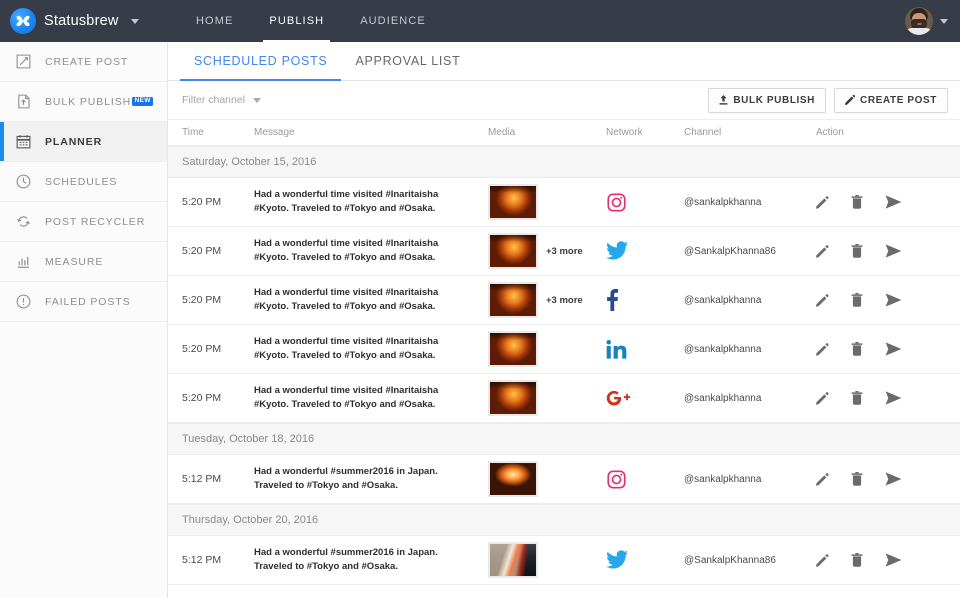 The image size is (960, 598). Describe the element at coordinates (83, 142) in the screenshot. I see `sidebar-item-planner: PLANNER` at that location.